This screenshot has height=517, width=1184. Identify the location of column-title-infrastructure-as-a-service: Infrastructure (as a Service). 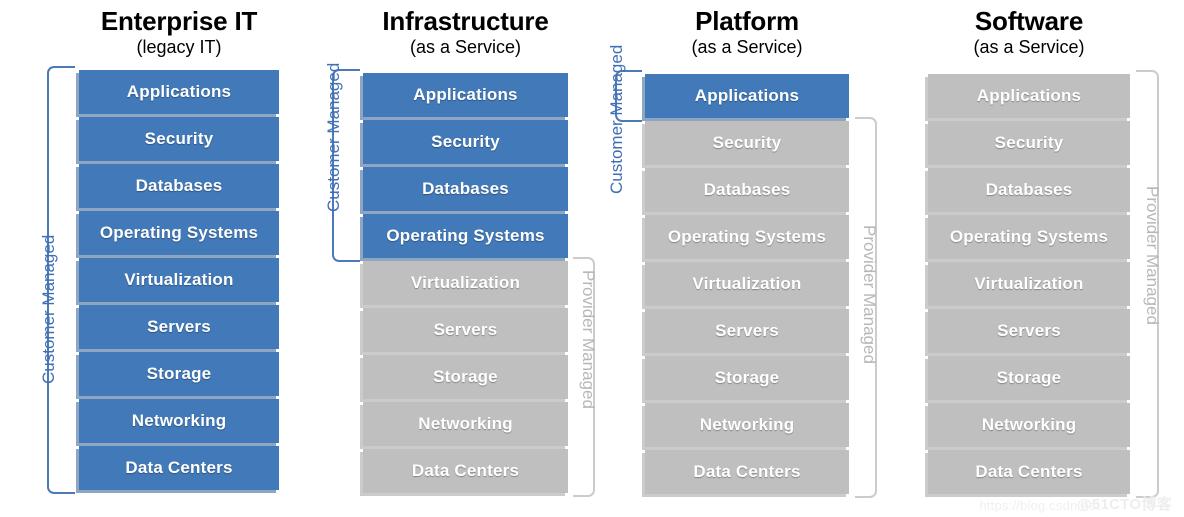
(465, 32).